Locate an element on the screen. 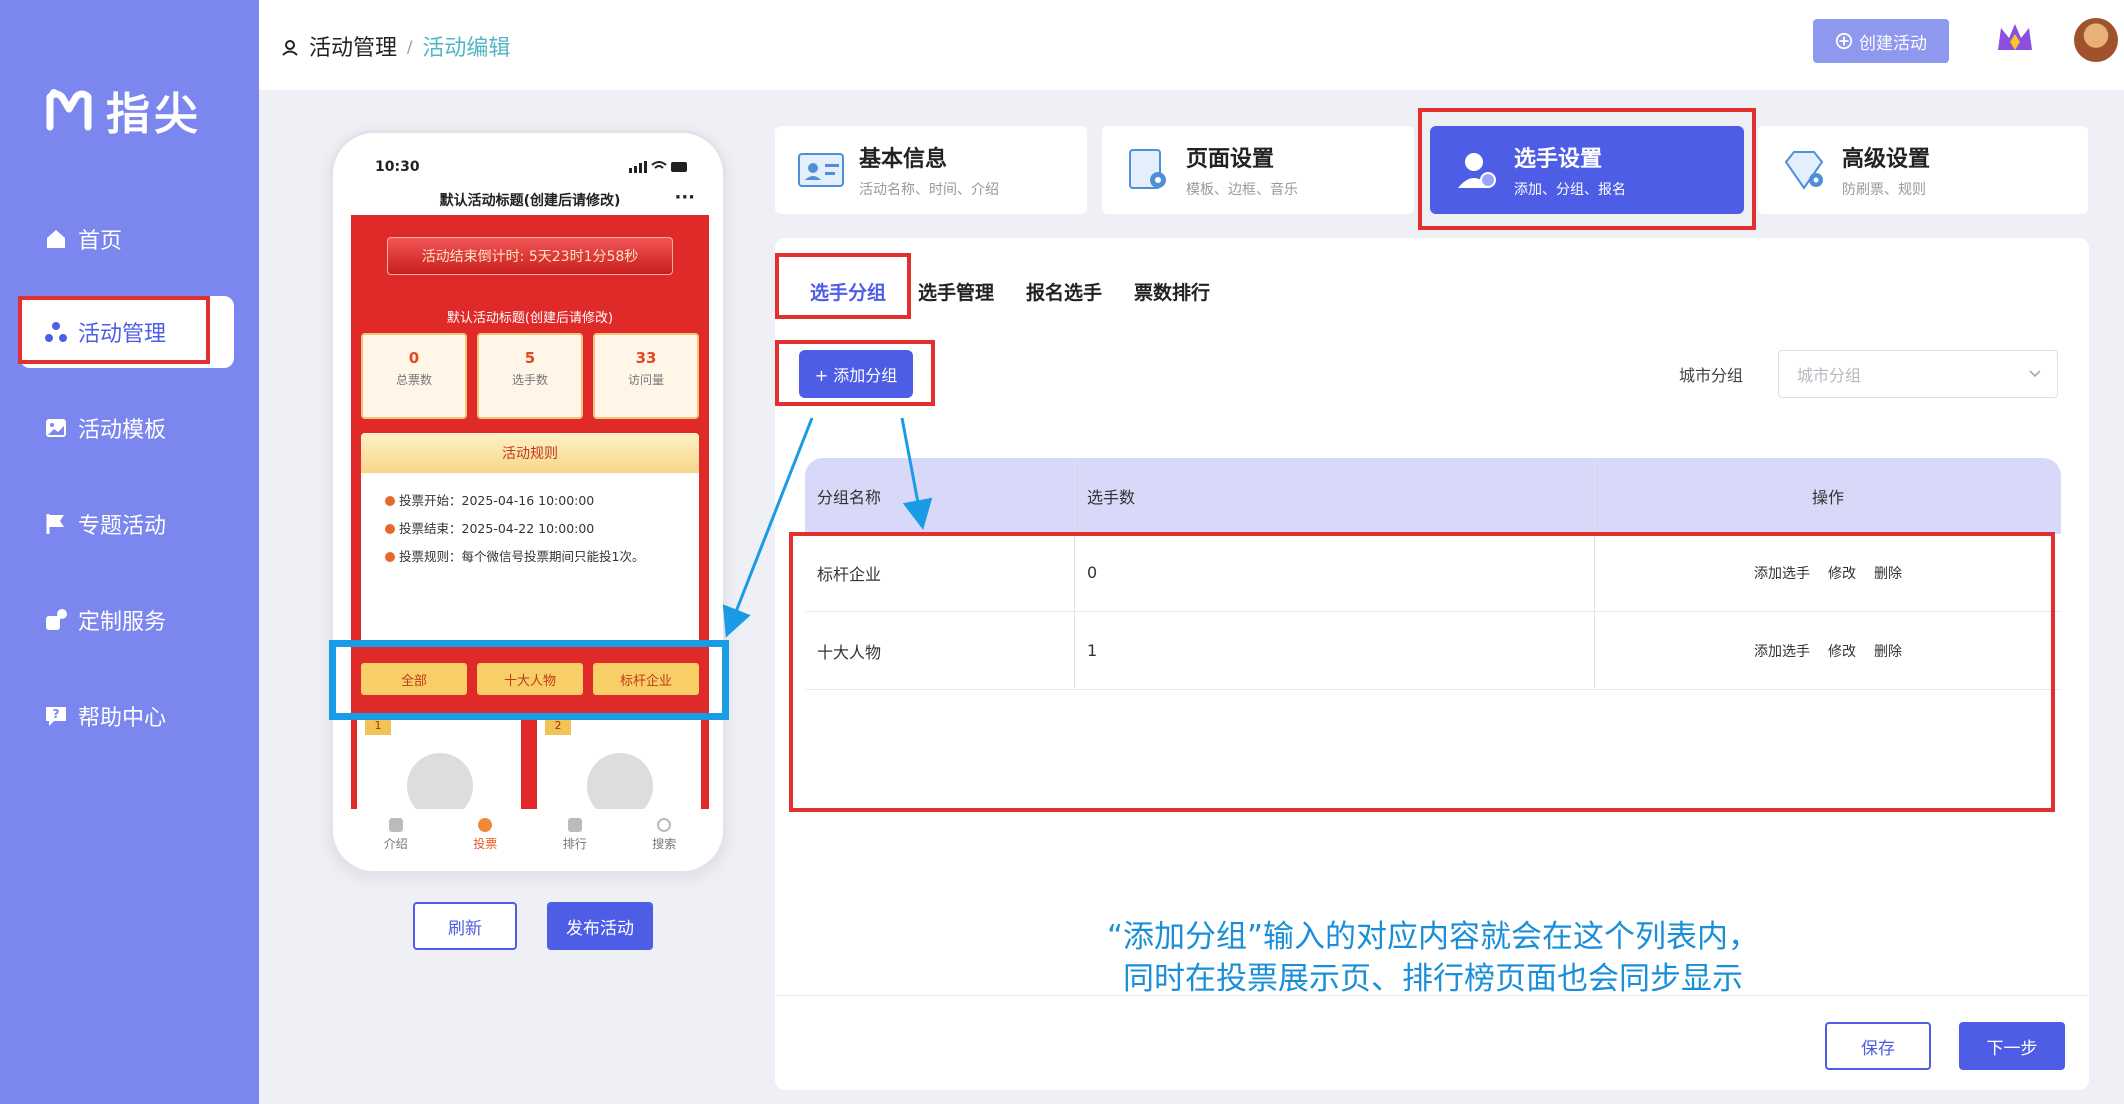 This screenshot has height=1104, width=2124. group-filter-row: 全部 十大人物 标杆企业 is located at coordinates (530, 683).